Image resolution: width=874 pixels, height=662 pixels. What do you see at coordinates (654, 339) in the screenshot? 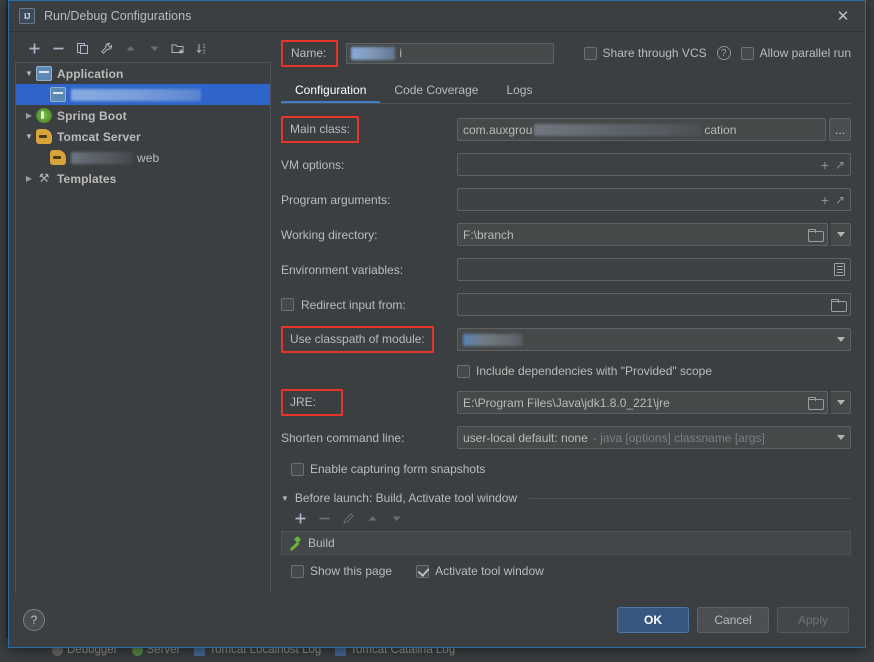
I see `use-classpath-of-module-combobox` at bounding box center [654, 339].